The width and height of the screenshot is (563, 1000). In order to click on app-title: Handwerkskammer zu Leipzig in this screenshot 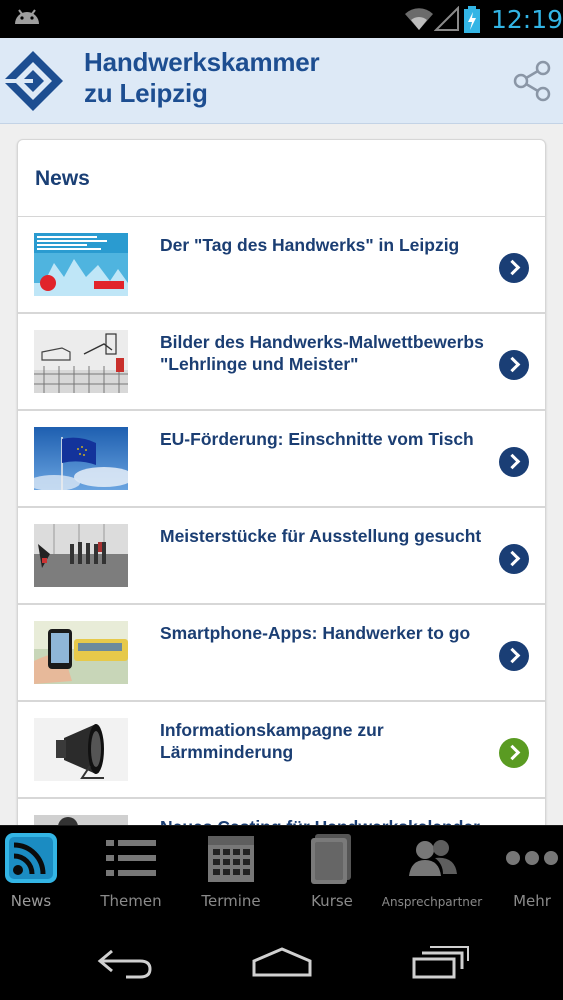, I will do `click(202, 78)`.